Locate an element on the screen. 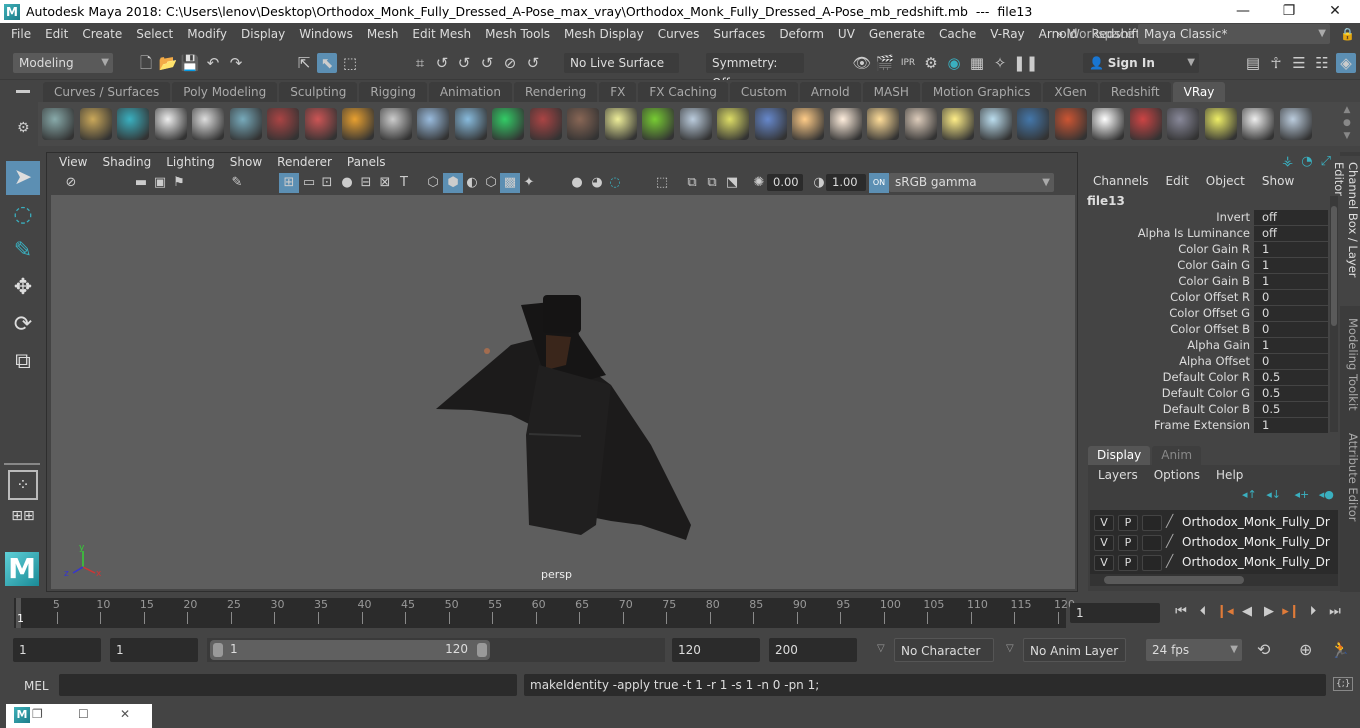  close-button: ✕ is located at coordinates (1335, 11).